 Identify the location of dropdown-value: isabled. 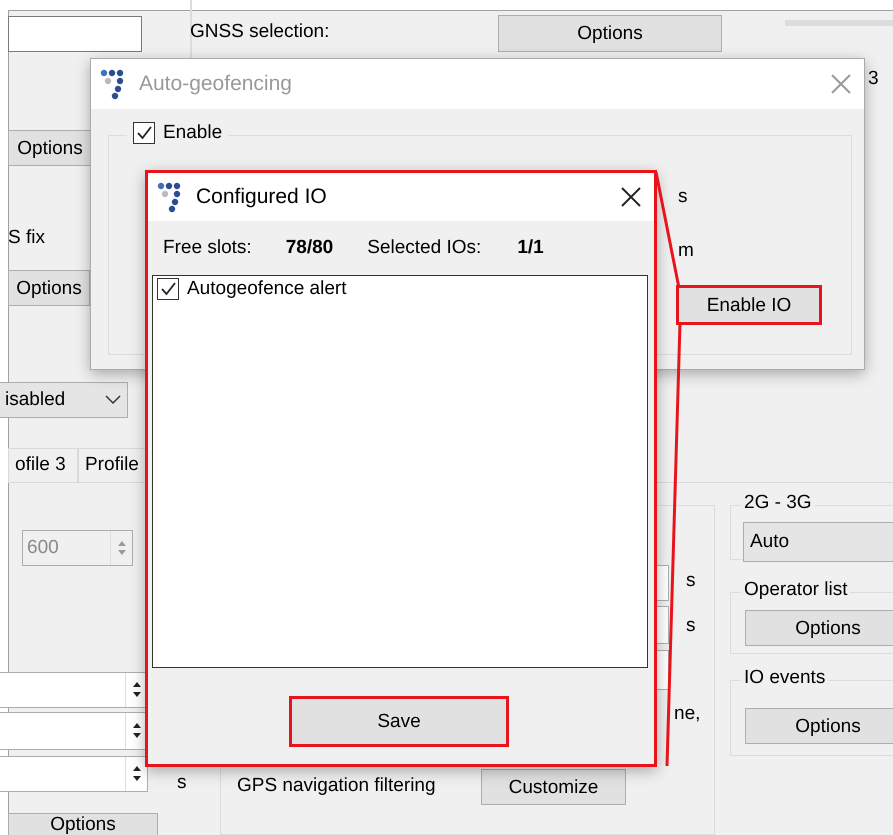
(35, 400).